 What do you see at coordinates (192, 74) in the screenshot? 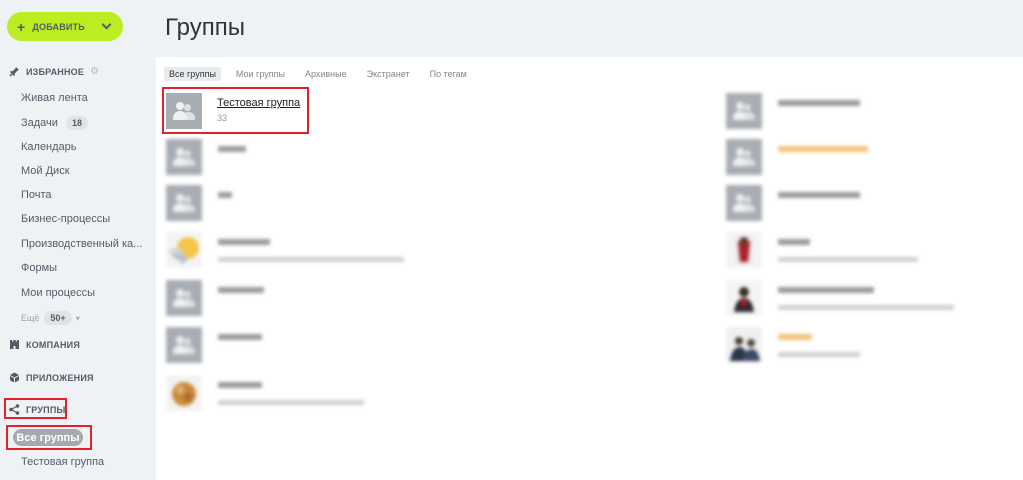
I see `tab-all-groups: Все группы` at bounding box center [192, 74].